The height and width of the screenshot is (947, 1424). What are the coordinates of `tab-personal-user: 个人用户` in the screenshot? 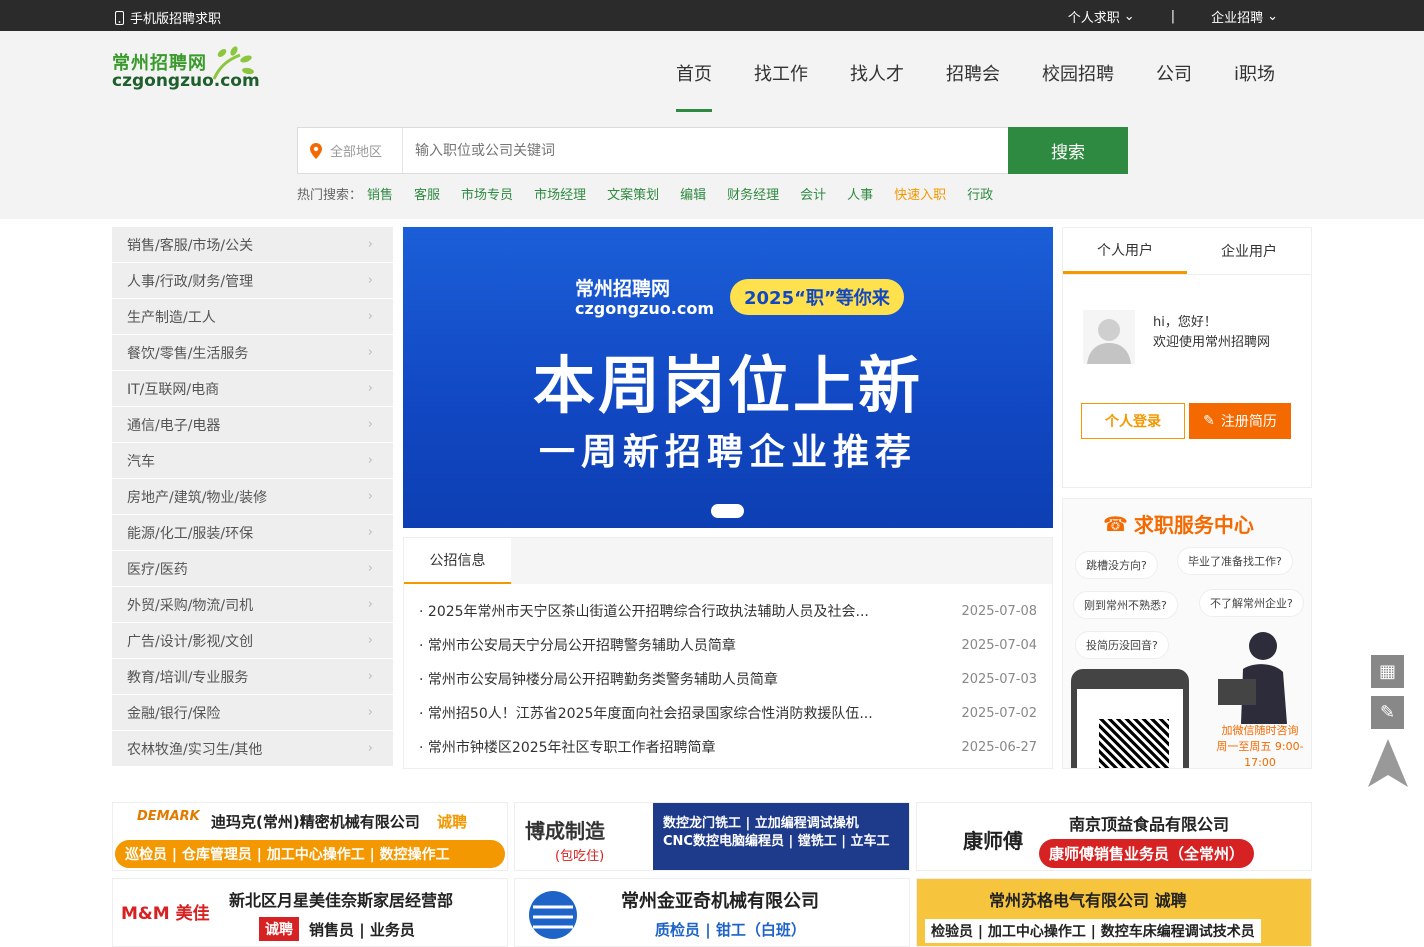 It's located at (1125, 251).